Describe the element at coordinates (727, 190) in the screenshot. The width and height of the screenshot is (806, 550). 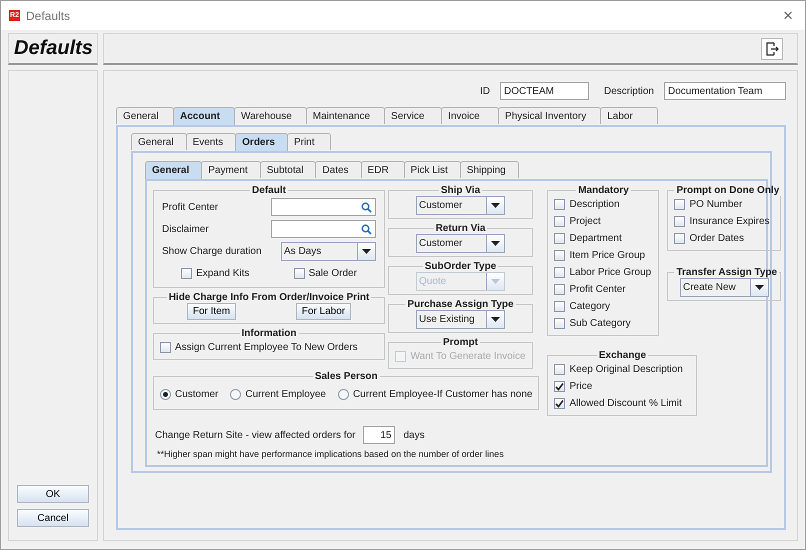
I see `group-title: Prompt on Done Only` at that location.